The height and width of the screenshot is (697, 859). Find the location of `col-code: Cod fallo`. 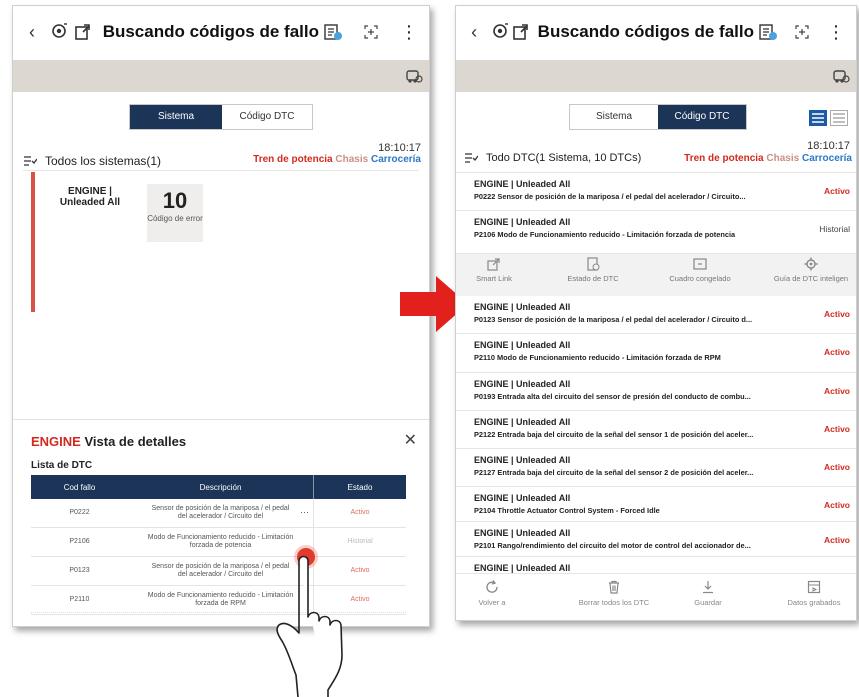

col-code: Cod fallo is located at coordinates (79, 487).